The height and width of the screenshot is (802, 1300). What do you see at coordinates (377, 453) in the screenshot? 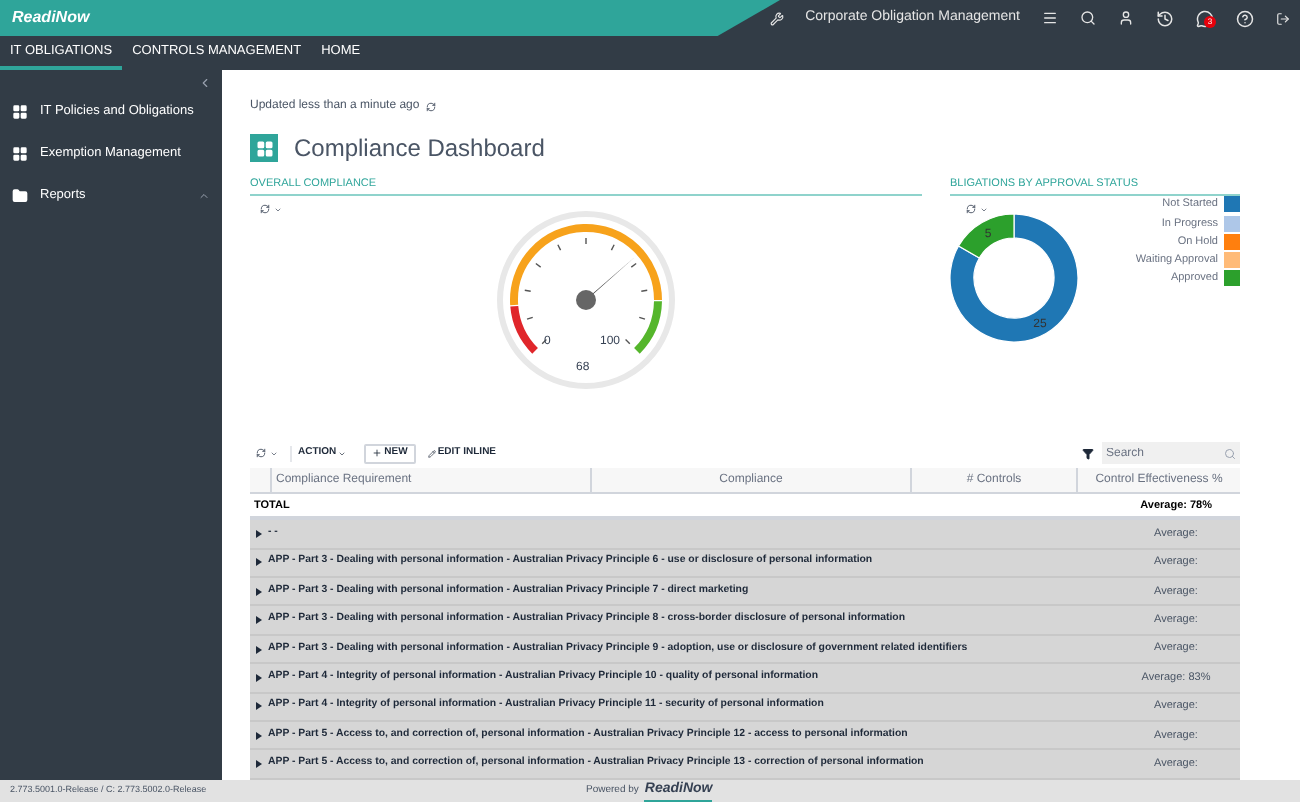
I see `plus-icon` at bounding box center [377, 453].